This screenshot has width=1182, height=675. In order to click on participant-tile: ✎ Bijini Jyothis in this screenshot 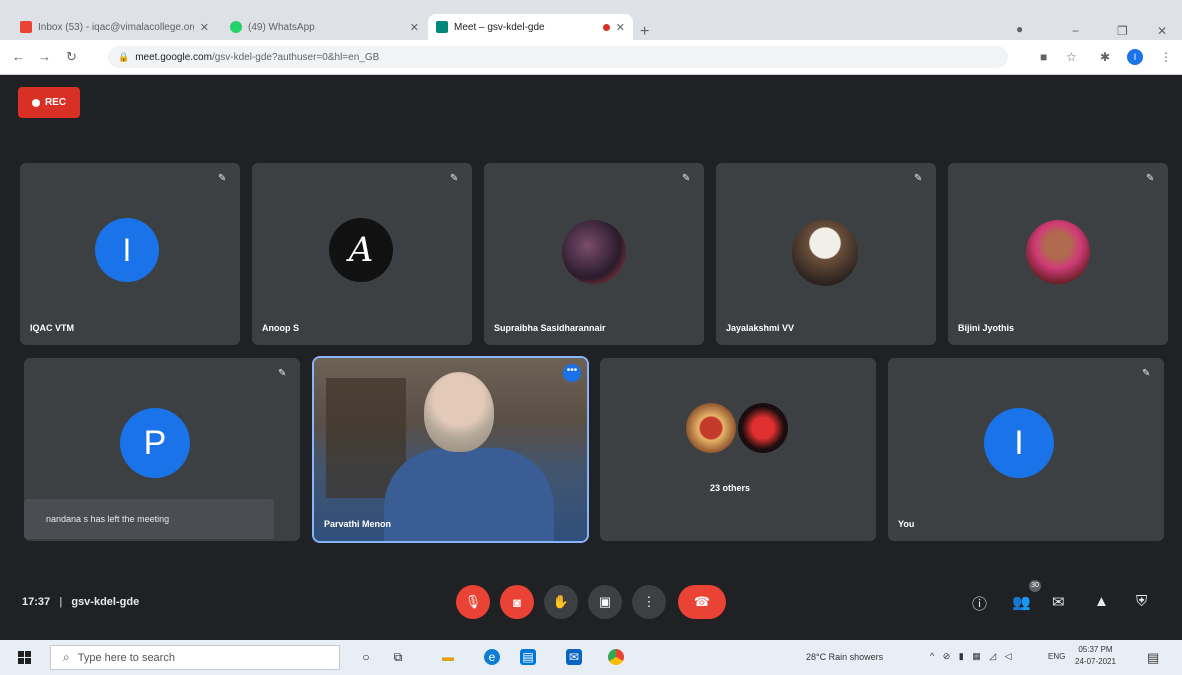, I will do `click(1058, 254)`.